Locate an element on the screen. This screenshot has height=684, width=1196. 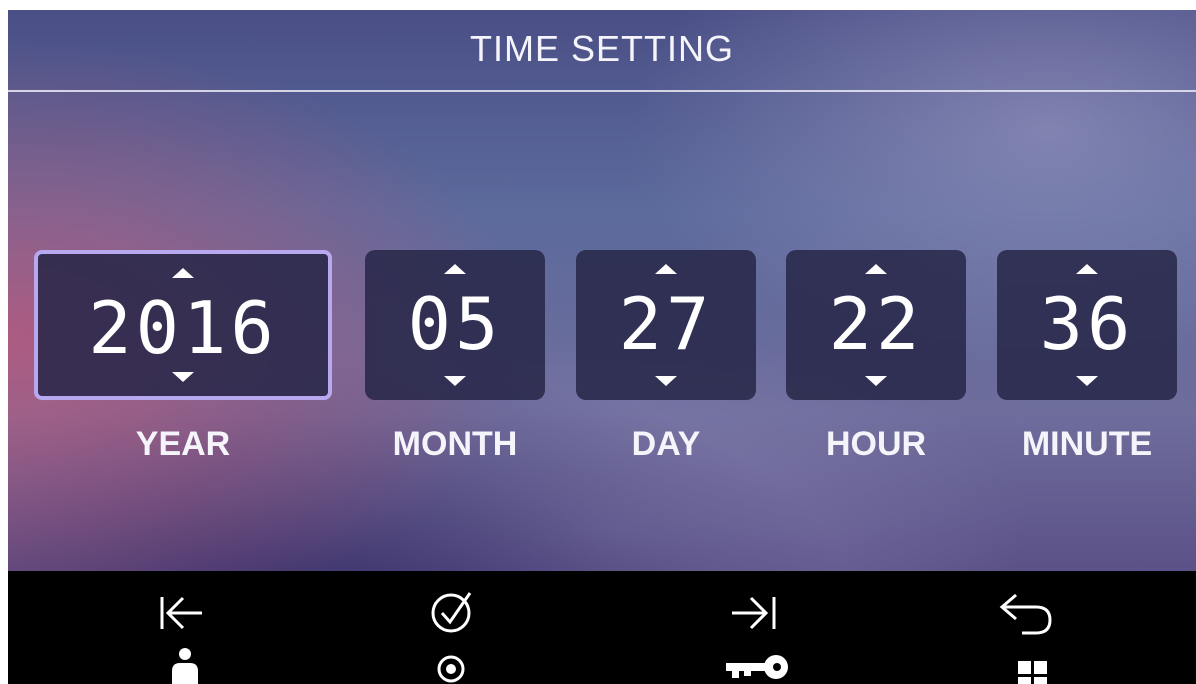
record-icon is located at coordinates (451, 669).